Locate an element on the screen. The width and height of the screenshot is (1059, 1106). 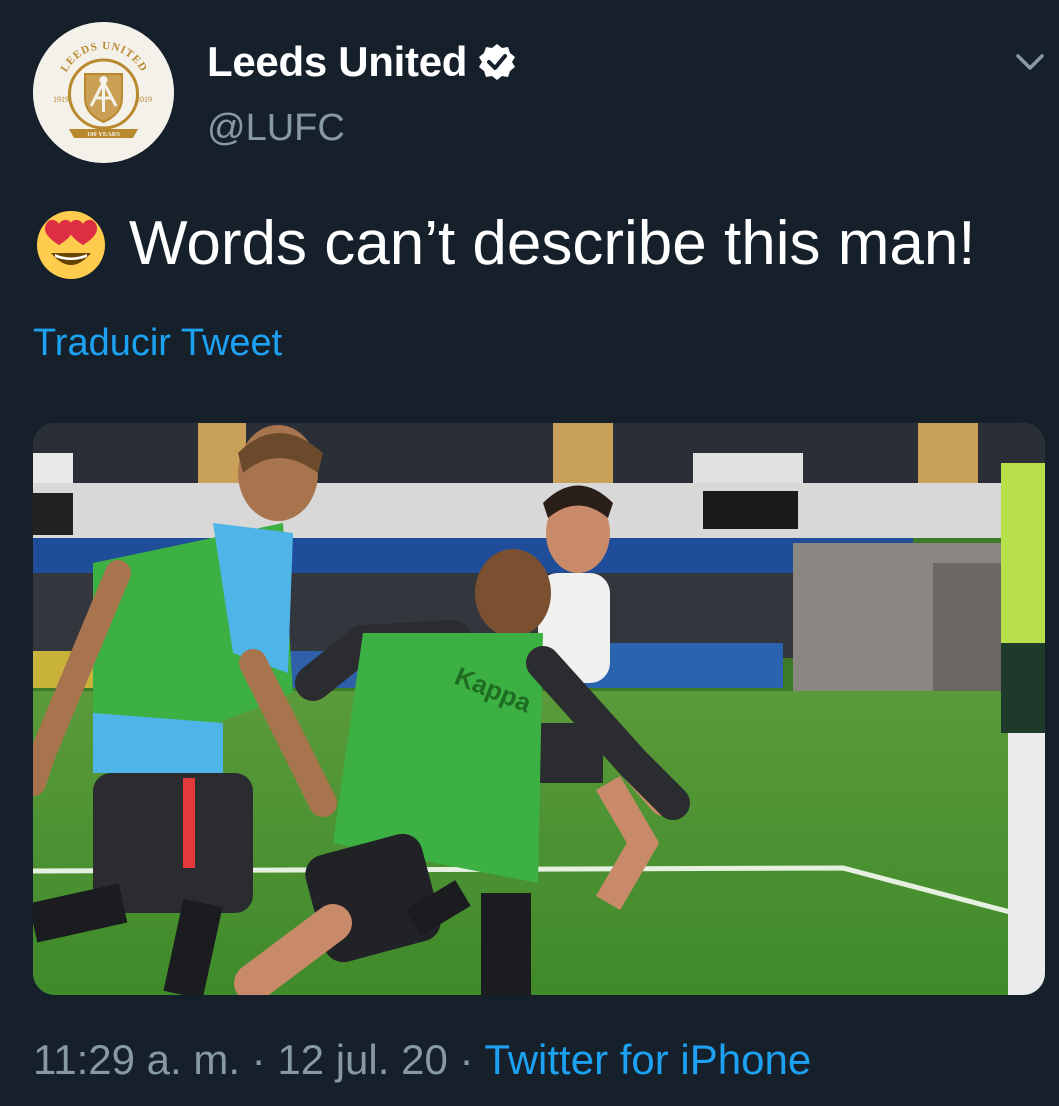
tweet-text: Words can’t describe this man! is located at coordinates (504, 243).